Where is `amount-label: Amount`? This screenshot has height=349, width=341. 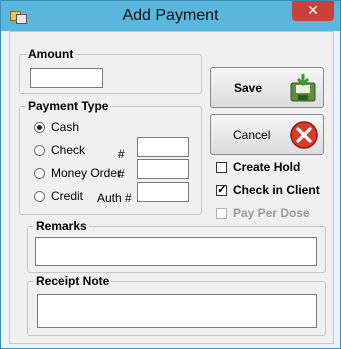 amount-label: Amount is located at coordinates (51, 54).